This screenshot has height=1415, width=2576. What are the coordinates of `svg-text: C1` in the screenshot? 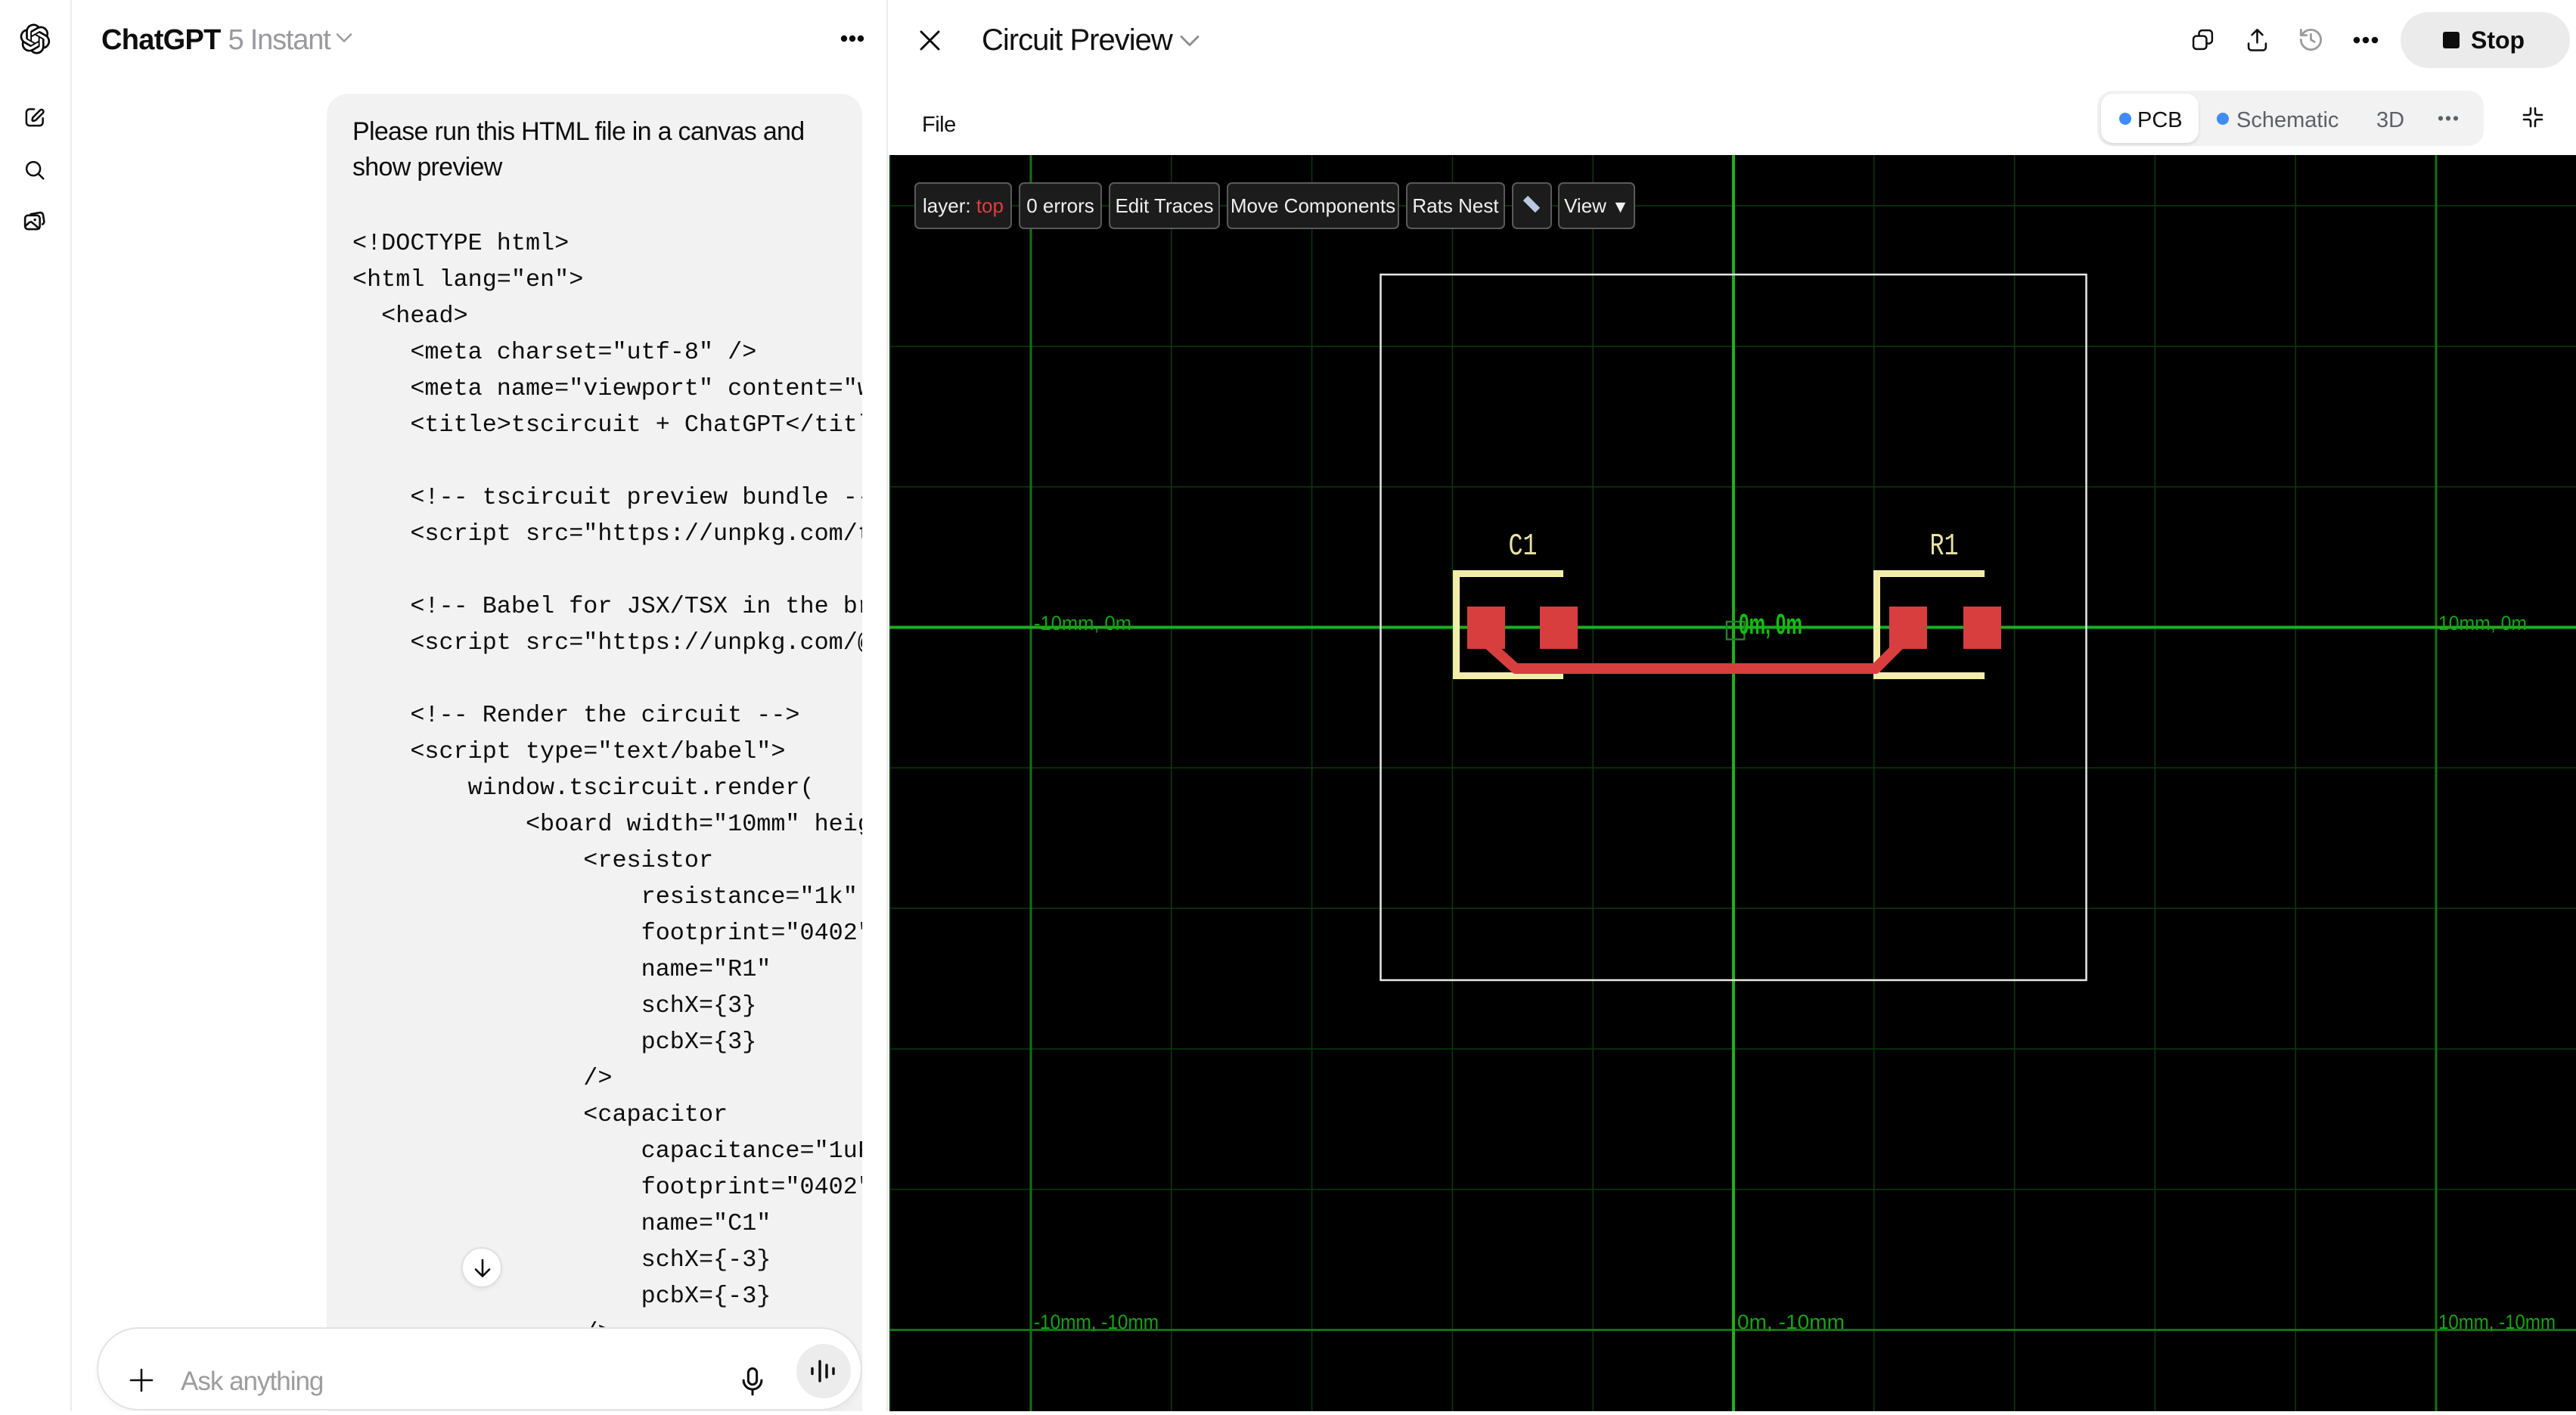 It's located at (1523, 546).